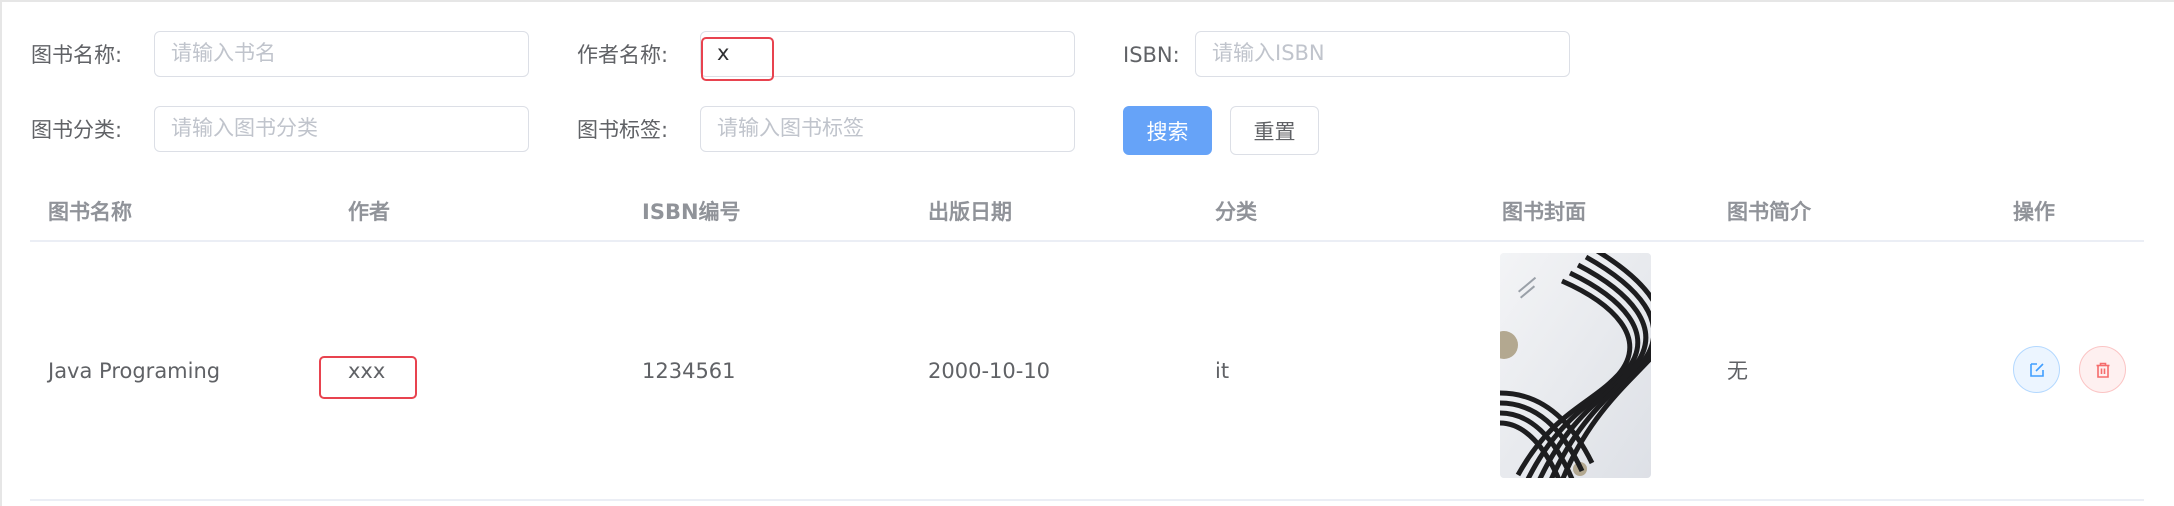 The height and width of the screenshot is (506, 2174). Describe the element at coordinates (1737, 371) in the screenshot. I see `cell-intro: 无` at that location.